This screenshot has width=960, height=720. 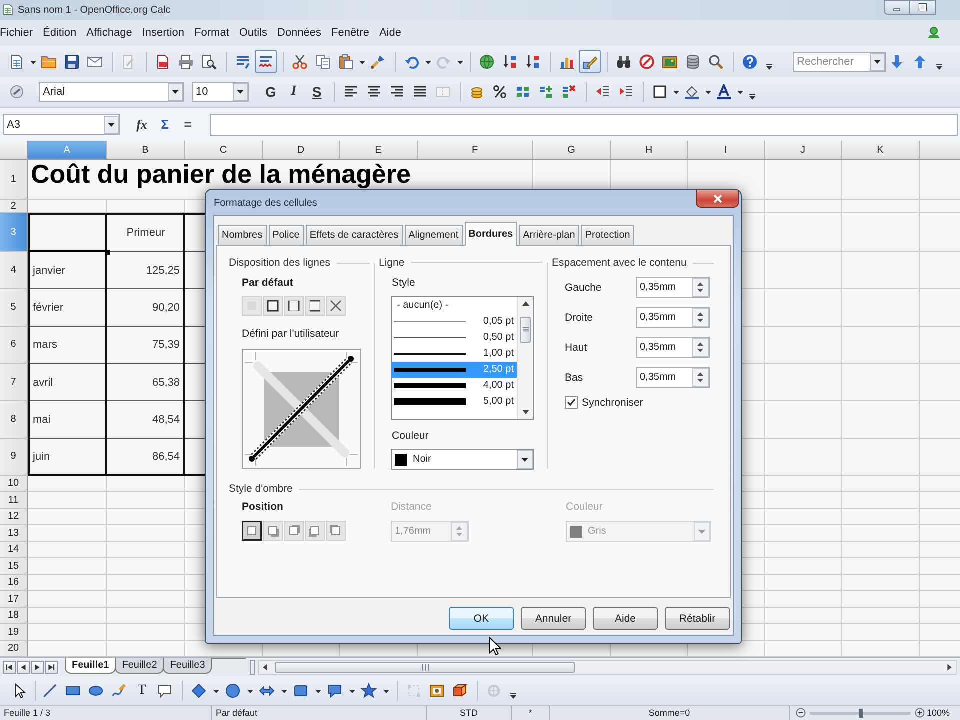 What do you see at coordinates (590, 61) in the screenshot?
I see `draw-functions-button` at bounding box center [590, 61].